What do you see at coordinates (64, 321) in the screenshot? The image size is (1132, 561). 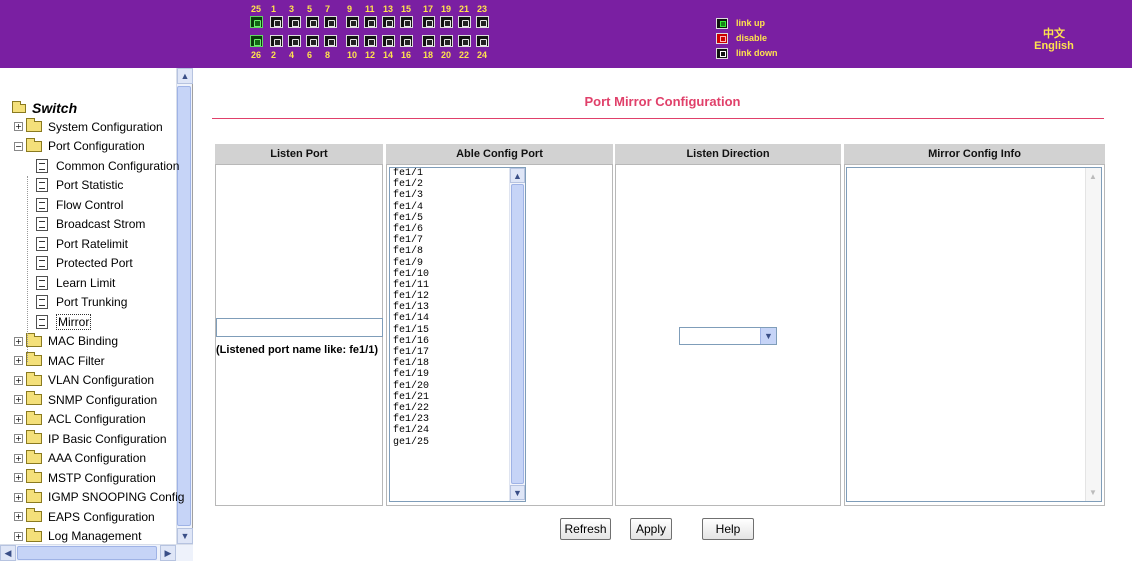 I see `sidebar-item-mirror: Mirror` at bounding box center [64, 321].